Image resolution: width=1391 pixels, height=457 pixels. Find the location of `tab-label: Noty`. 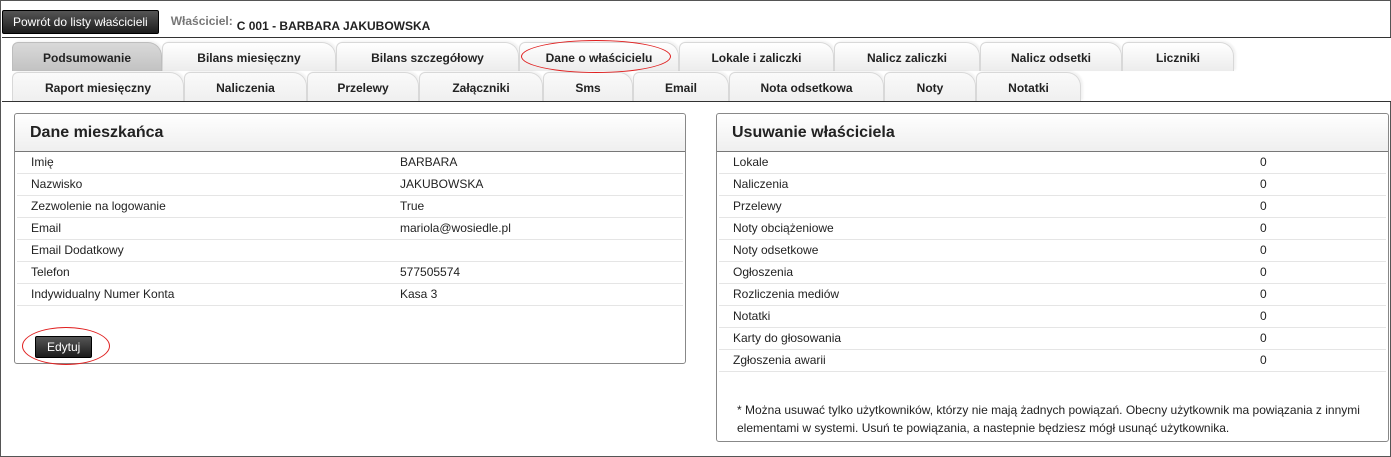

tab-label: Noty is located at coordinates (930, 88).